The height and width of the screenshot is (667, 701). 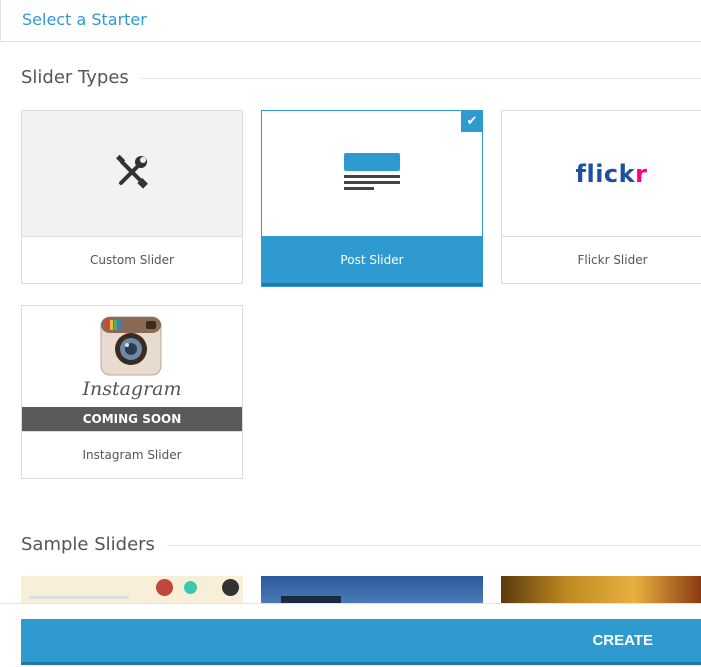 I want to click on instagram-wordmark: Instagram, so click(x=132, y=389).